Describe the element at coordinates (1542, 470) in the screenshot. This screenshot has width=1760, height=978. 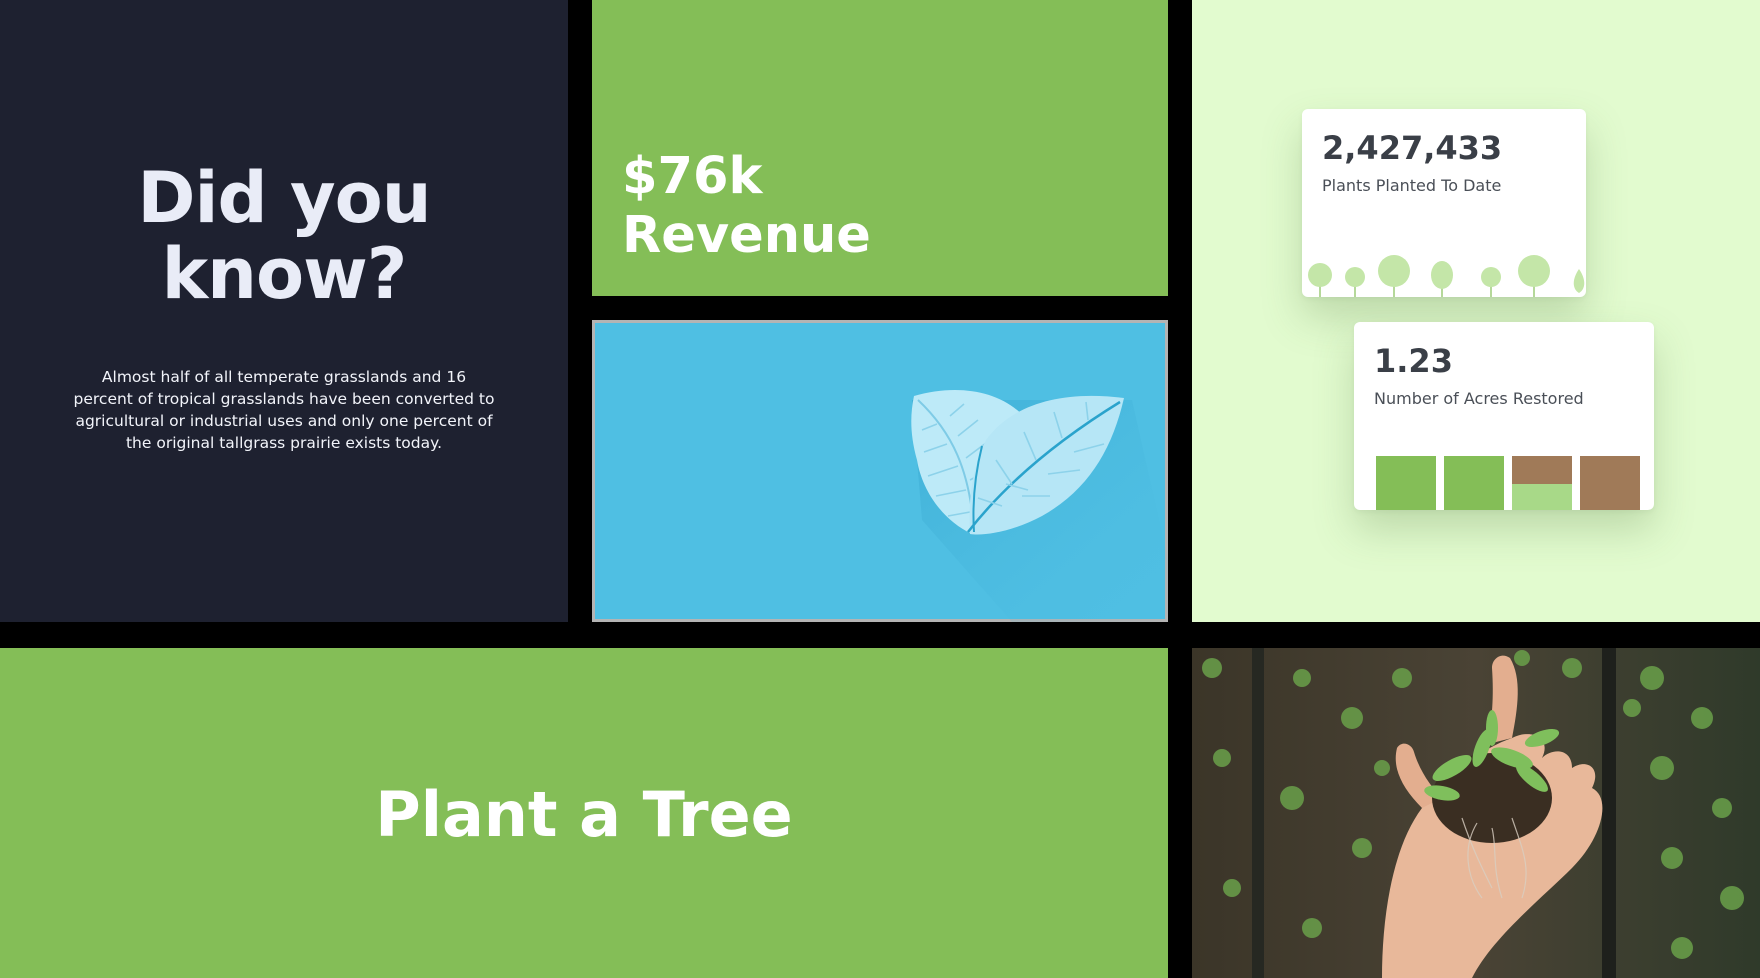
I see `acre-swatch-partial-soil` at that location.